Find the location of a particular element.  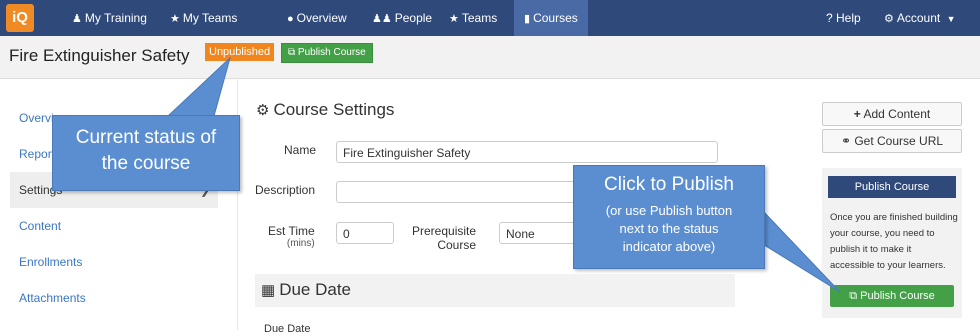

publish-callout-title: Click to Publish is located at coordinates (669, 184).